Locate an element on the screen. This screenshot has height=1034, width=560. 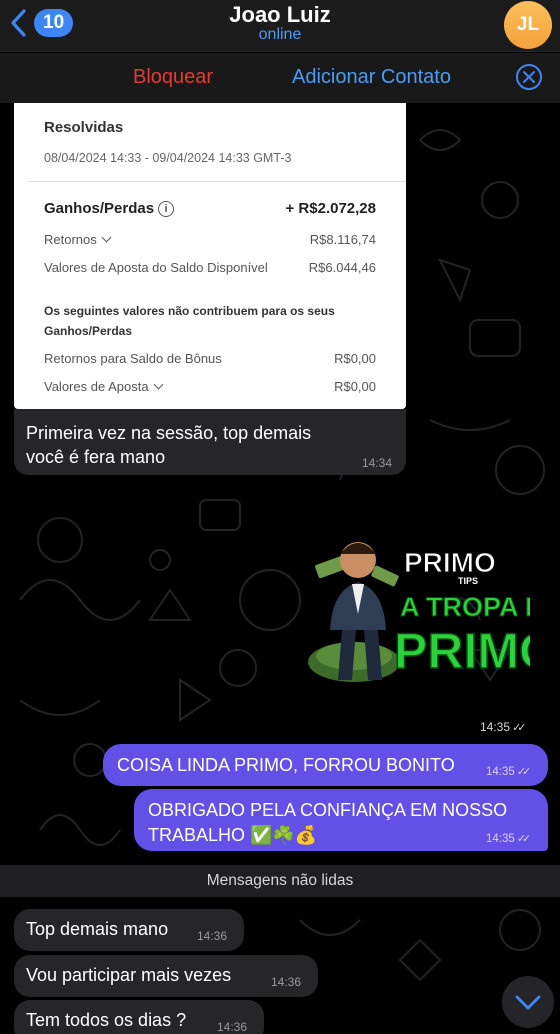
scroll-down-icon is located at coordinates (528, 1002).